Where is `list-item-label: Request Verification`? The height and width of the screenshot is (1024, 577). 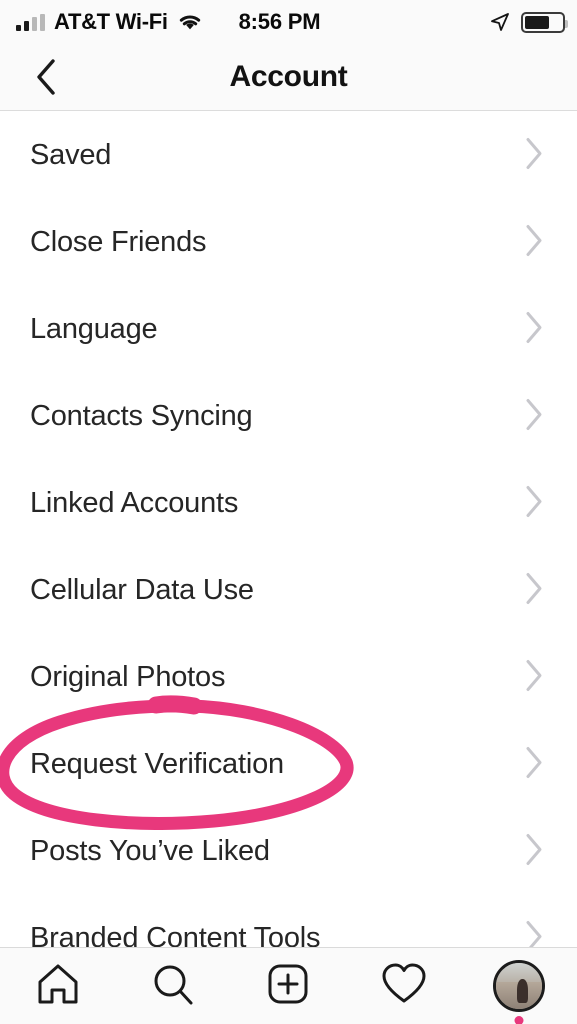
list-item-label: Request Verification is located at coordinates (157, 764).